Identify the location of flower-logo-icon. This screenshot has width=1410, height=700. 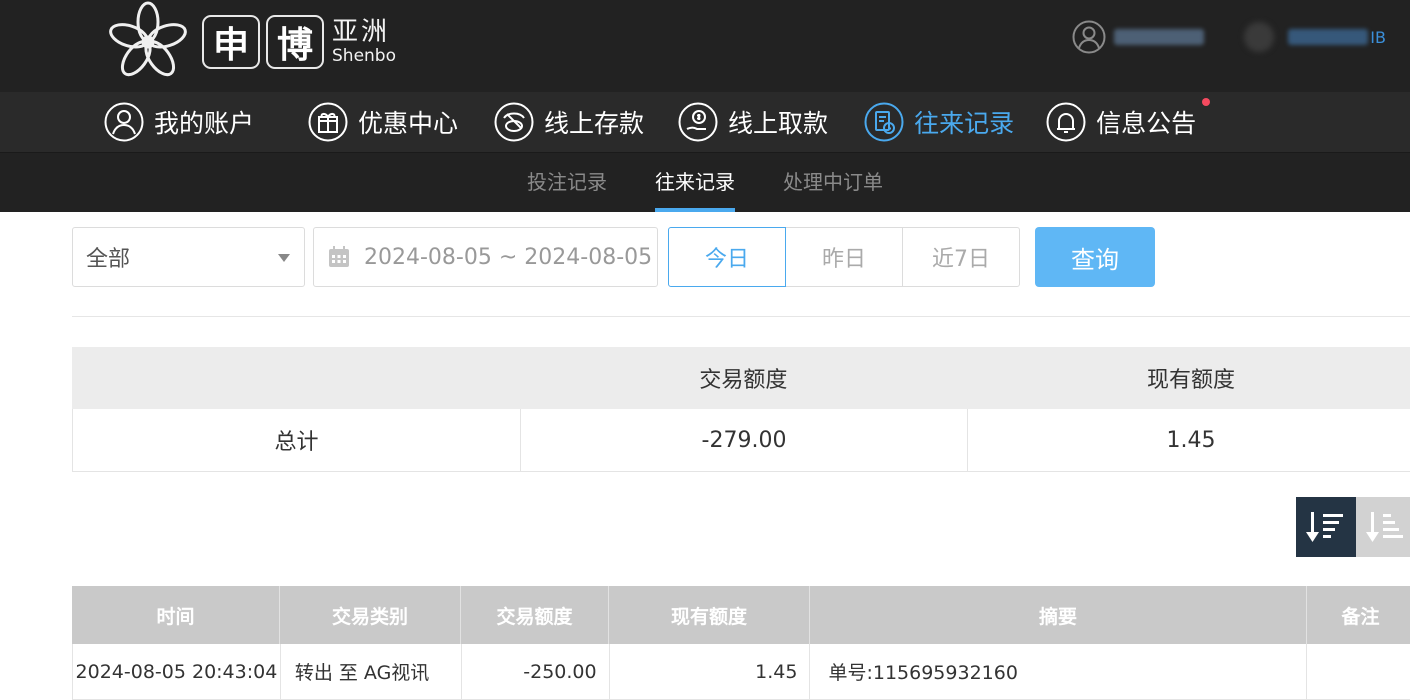
(148, 39).